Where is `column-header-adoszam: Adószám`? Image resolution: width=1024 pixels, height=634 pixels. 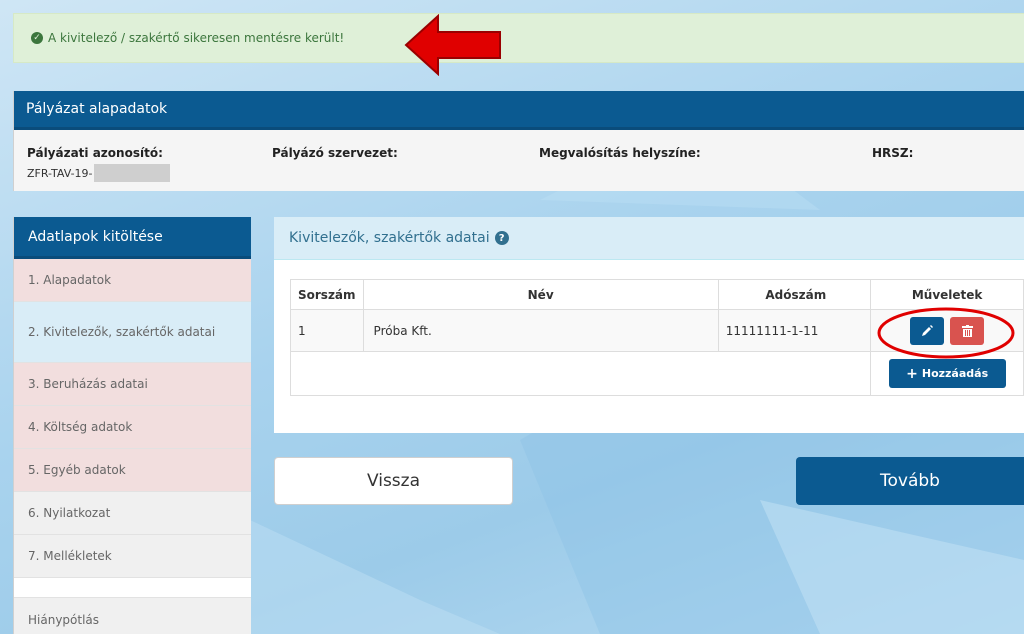
column-header-adoszam: Adószám is located at coordinates (794, 294).